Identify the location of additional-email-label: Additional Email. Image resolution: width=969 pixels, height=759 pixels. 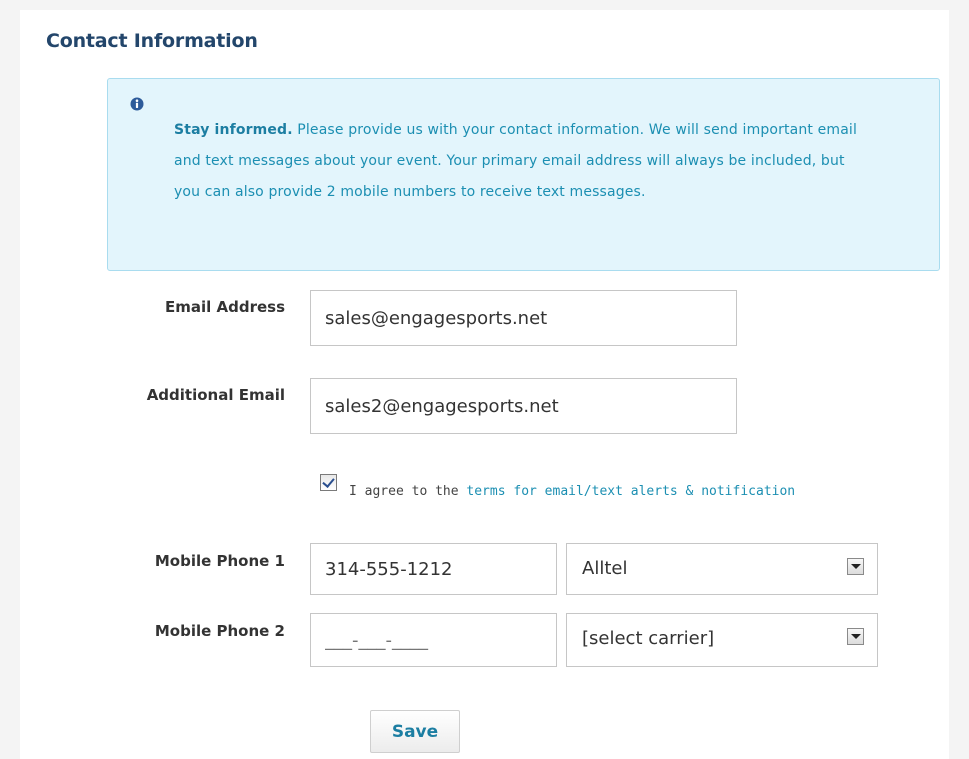
(215, 395).